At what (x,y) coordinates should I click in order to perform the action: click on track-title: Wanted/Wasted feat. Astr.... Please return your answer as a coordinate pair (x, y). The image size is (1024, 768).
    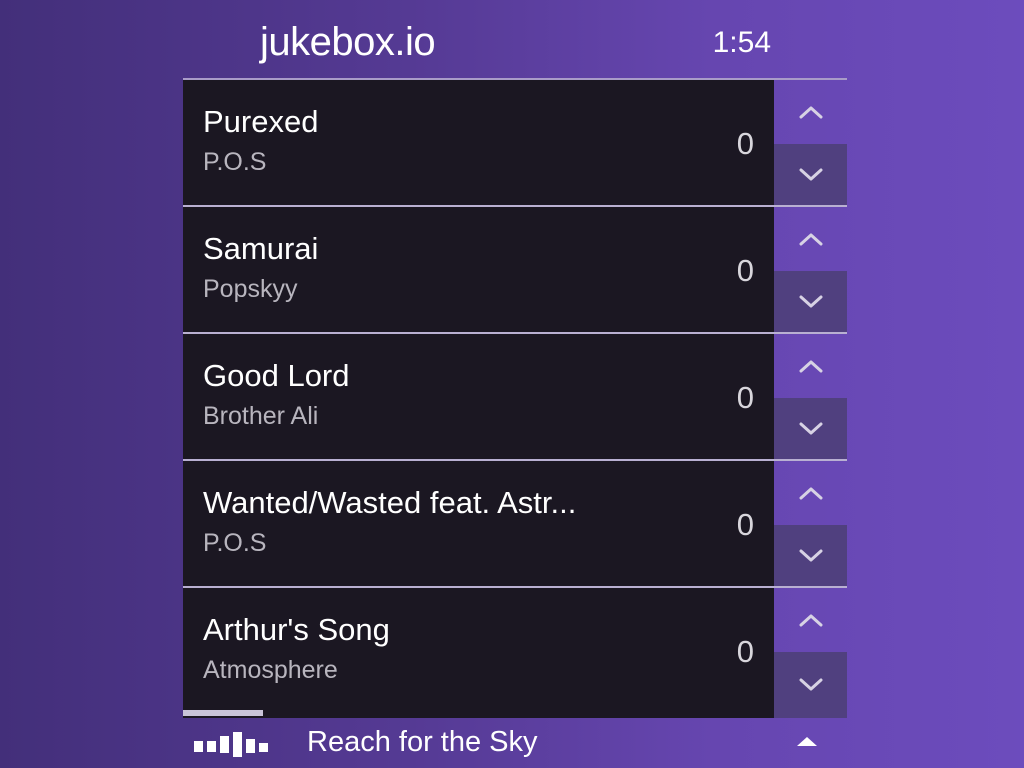
    Looking at the image, I should click on (390, 502).